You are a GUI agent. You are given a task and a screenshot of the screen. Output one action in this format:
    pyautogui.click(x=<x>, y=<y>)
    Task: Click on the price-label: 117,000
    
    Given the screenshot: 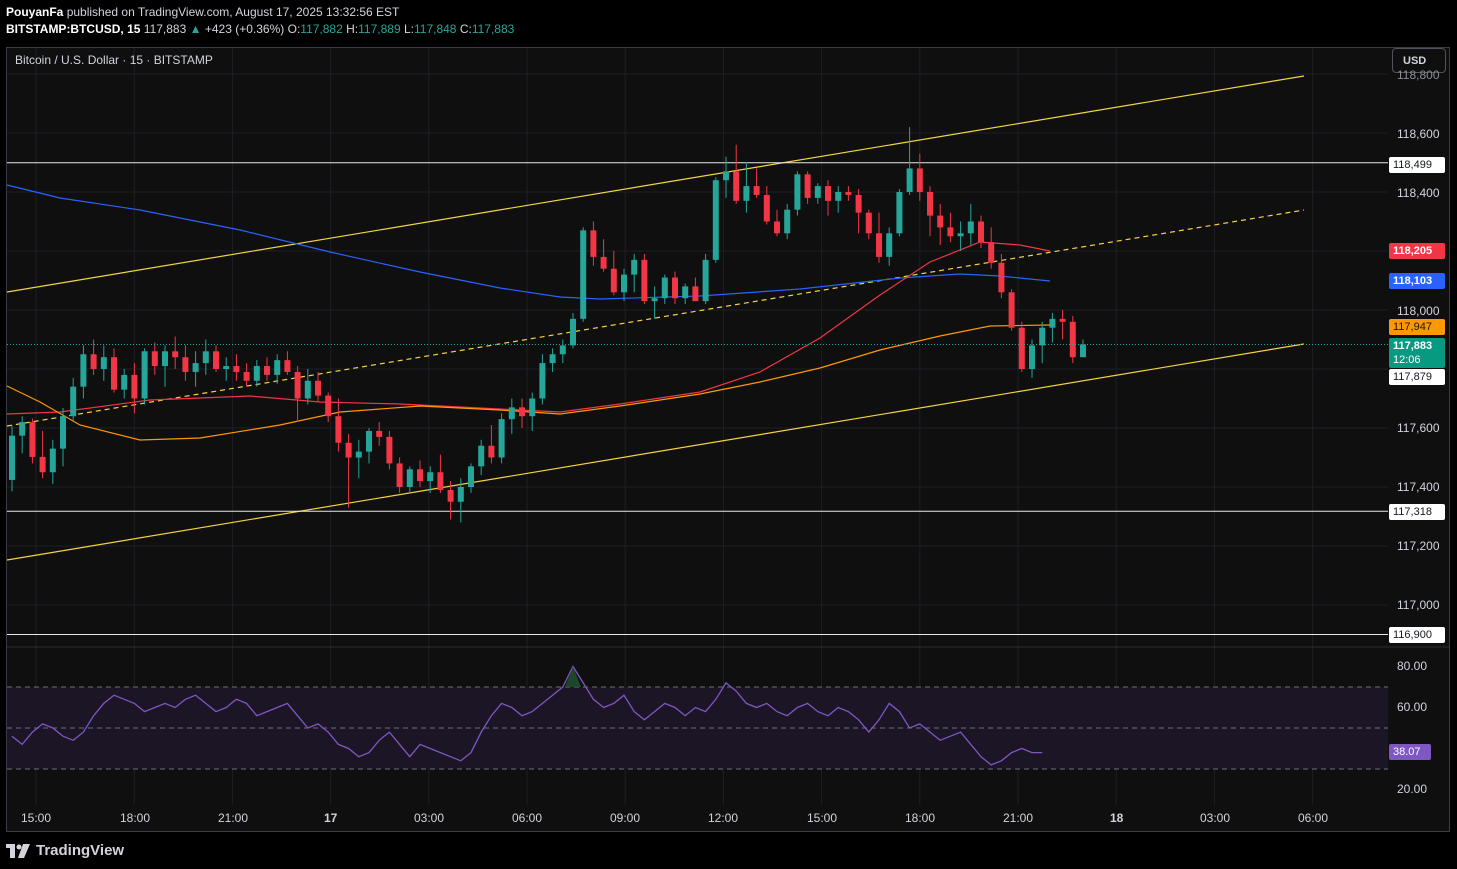 What is the action you would take?
    pyautogui.click(x=1418, y=605)
    